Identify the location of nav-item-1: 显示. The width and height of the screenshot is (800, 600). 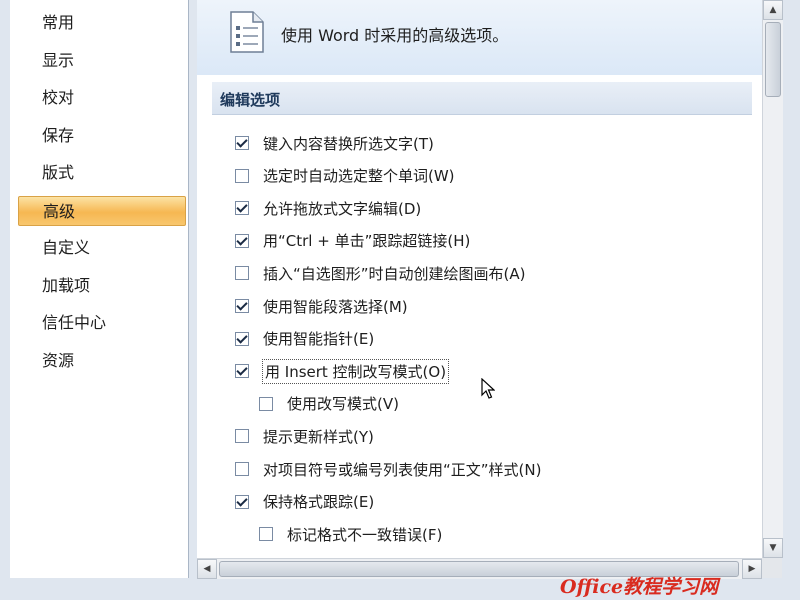
(102, 61).